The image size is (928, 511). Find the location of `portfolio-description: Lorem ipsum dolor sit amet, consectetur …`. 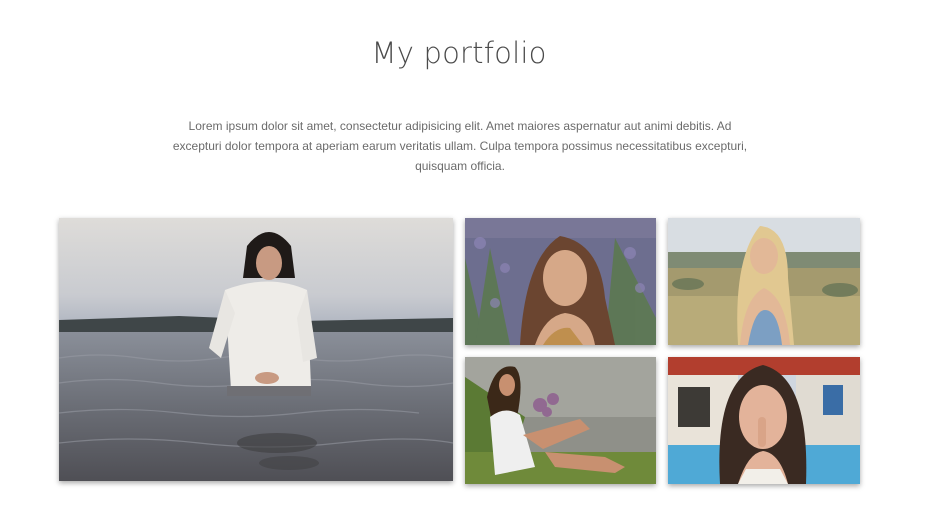

portfolio-description: Lorem ipsum dolor sit amet, consectetur … is located at coordinates (460, 146).